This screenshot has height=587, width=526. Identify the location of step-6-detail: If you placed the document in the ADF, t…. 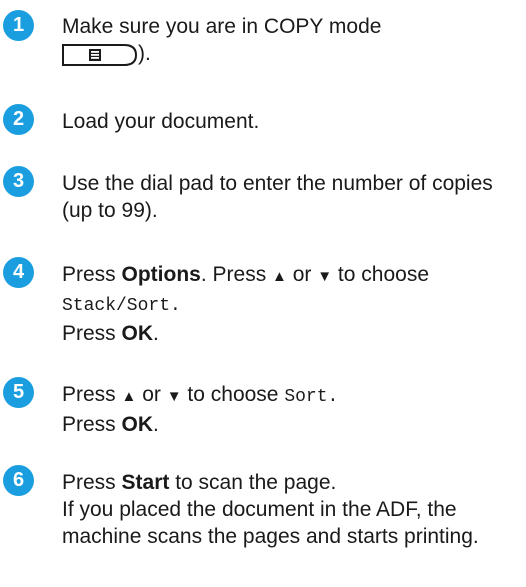
(270, 523).